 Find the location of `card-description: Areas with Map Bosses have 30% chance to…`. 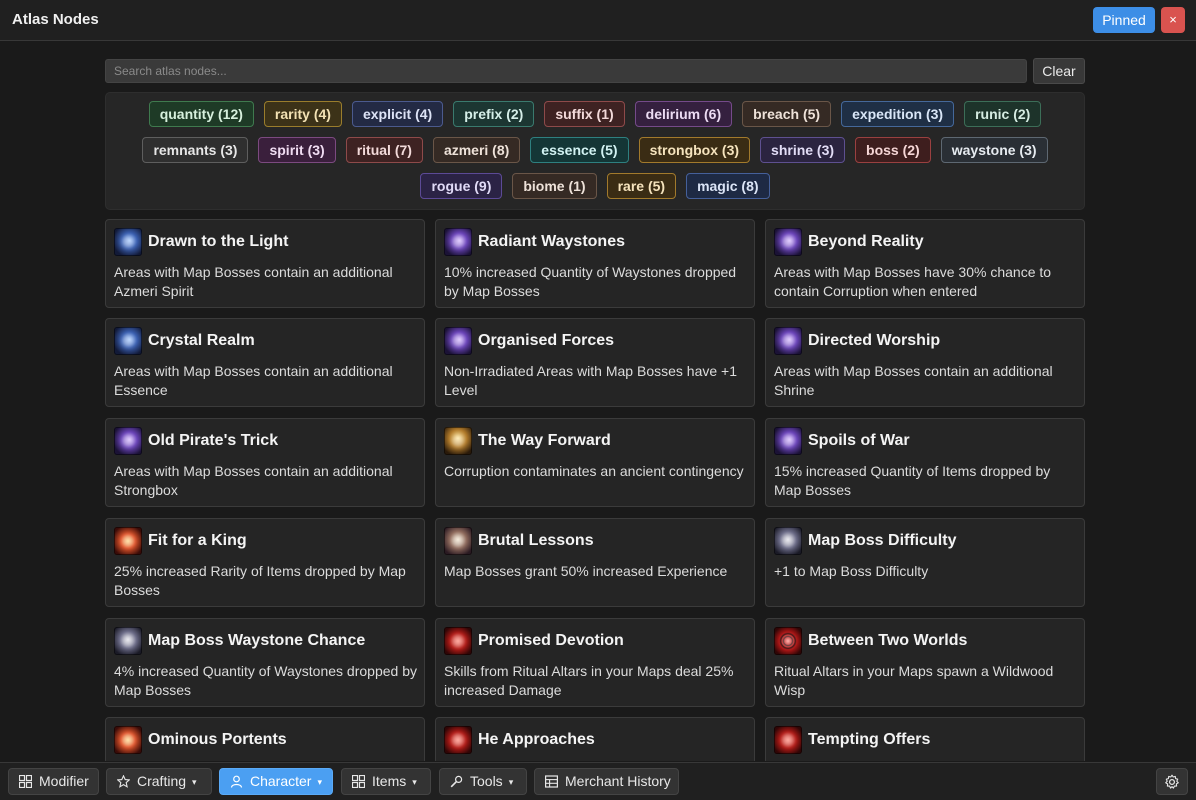

card-description: Areas with Map Bosses have 30% chance to… is located at coordinates (913, 281).